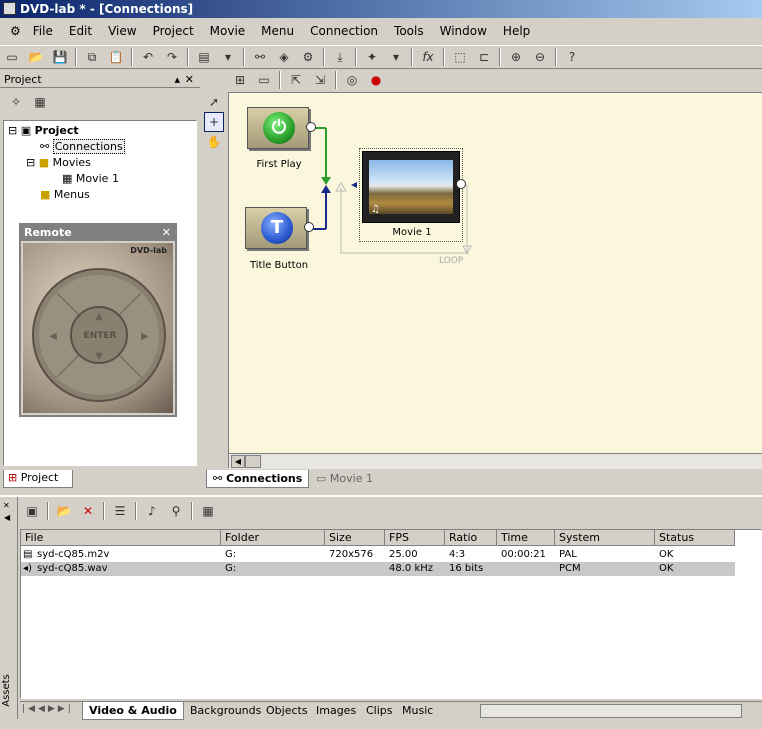 The height and width of the screenshot is (729, 762). Describe the element at coordinates (204, 57) in the screenshot. I see `layout-icon: ▤` at that location.